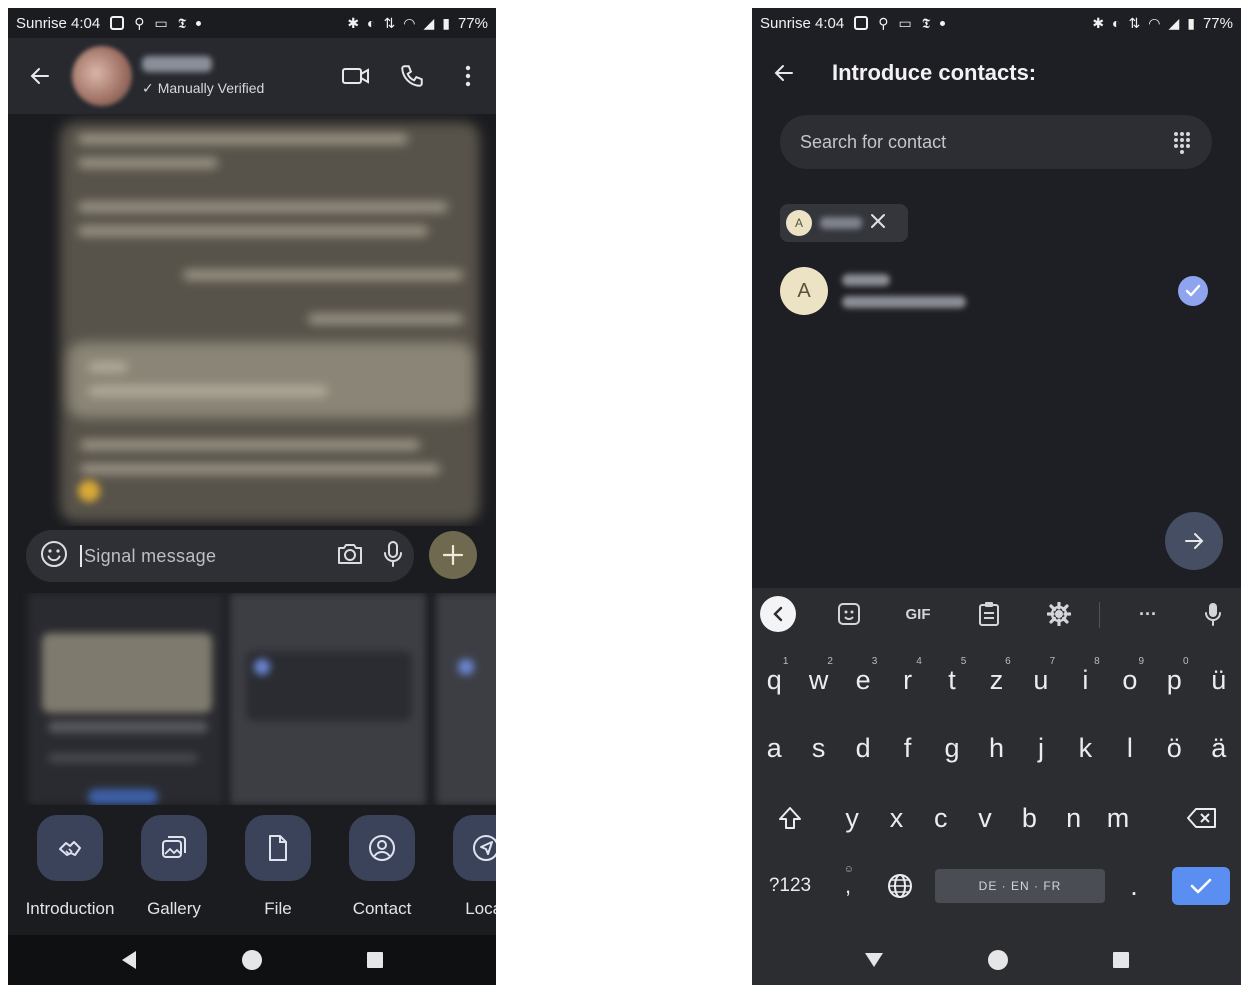 The image size is (1248, 993). What do you see at coordinates (453, 555) in the screenshot?
I see `attach-button` at bounding box center [453, 555].